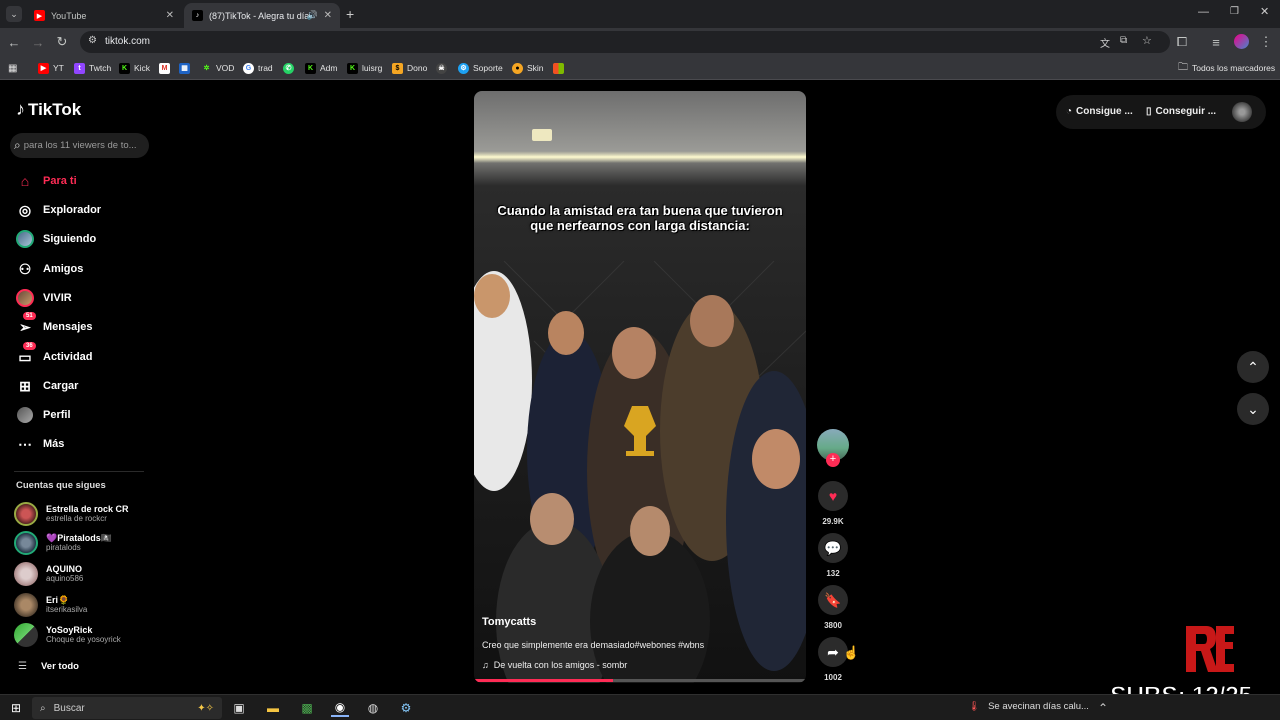  I want to click on steam-icon: ⚙, so click(406, 708).